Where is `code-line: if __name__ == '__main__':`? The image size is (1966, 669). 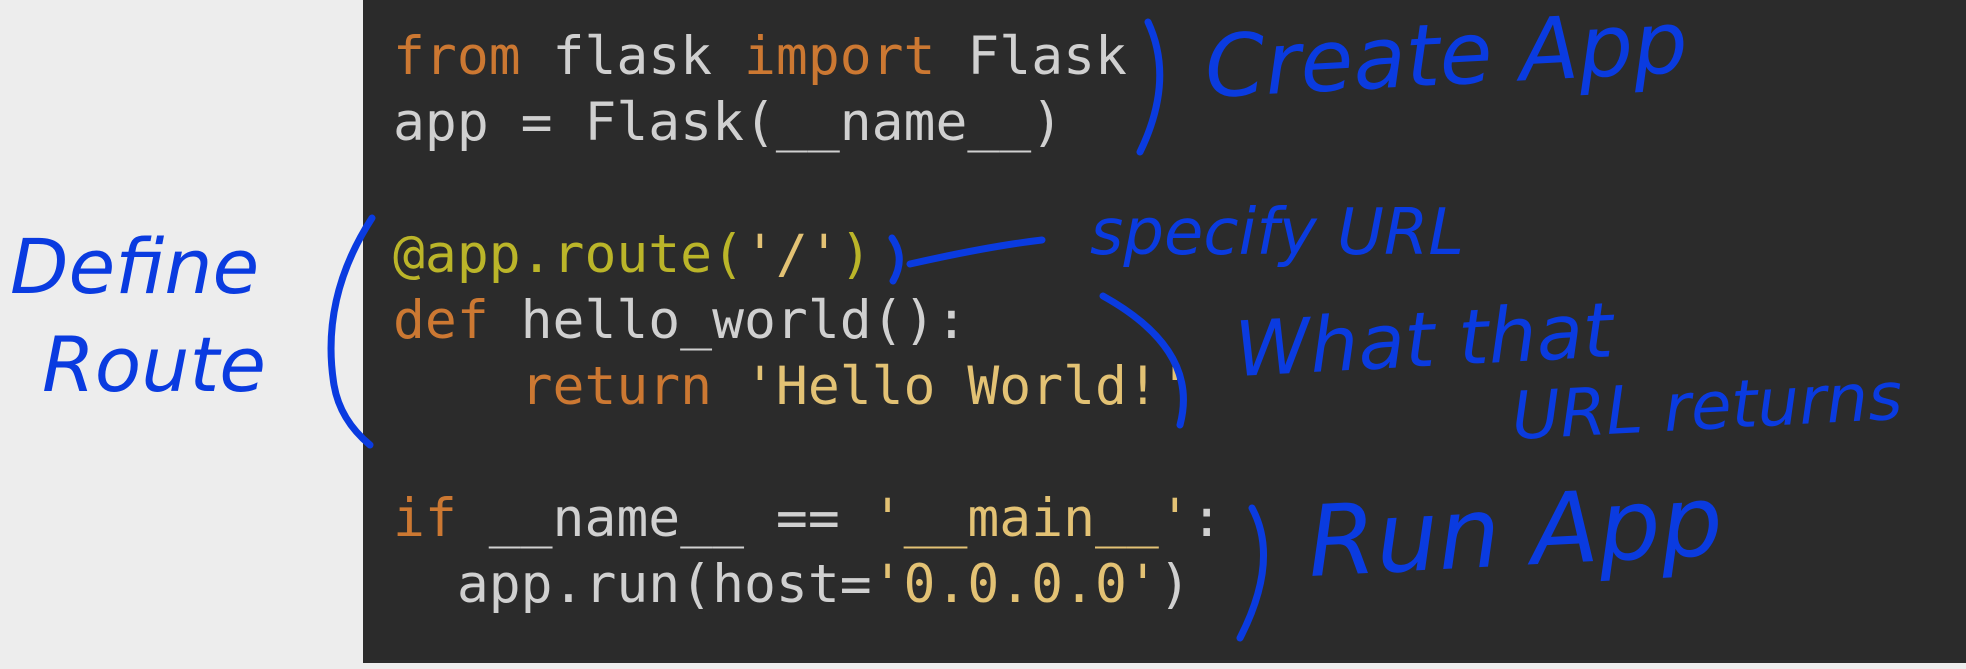 code-line: if __name__ == '__main__': is located at coordinates (808, 519).